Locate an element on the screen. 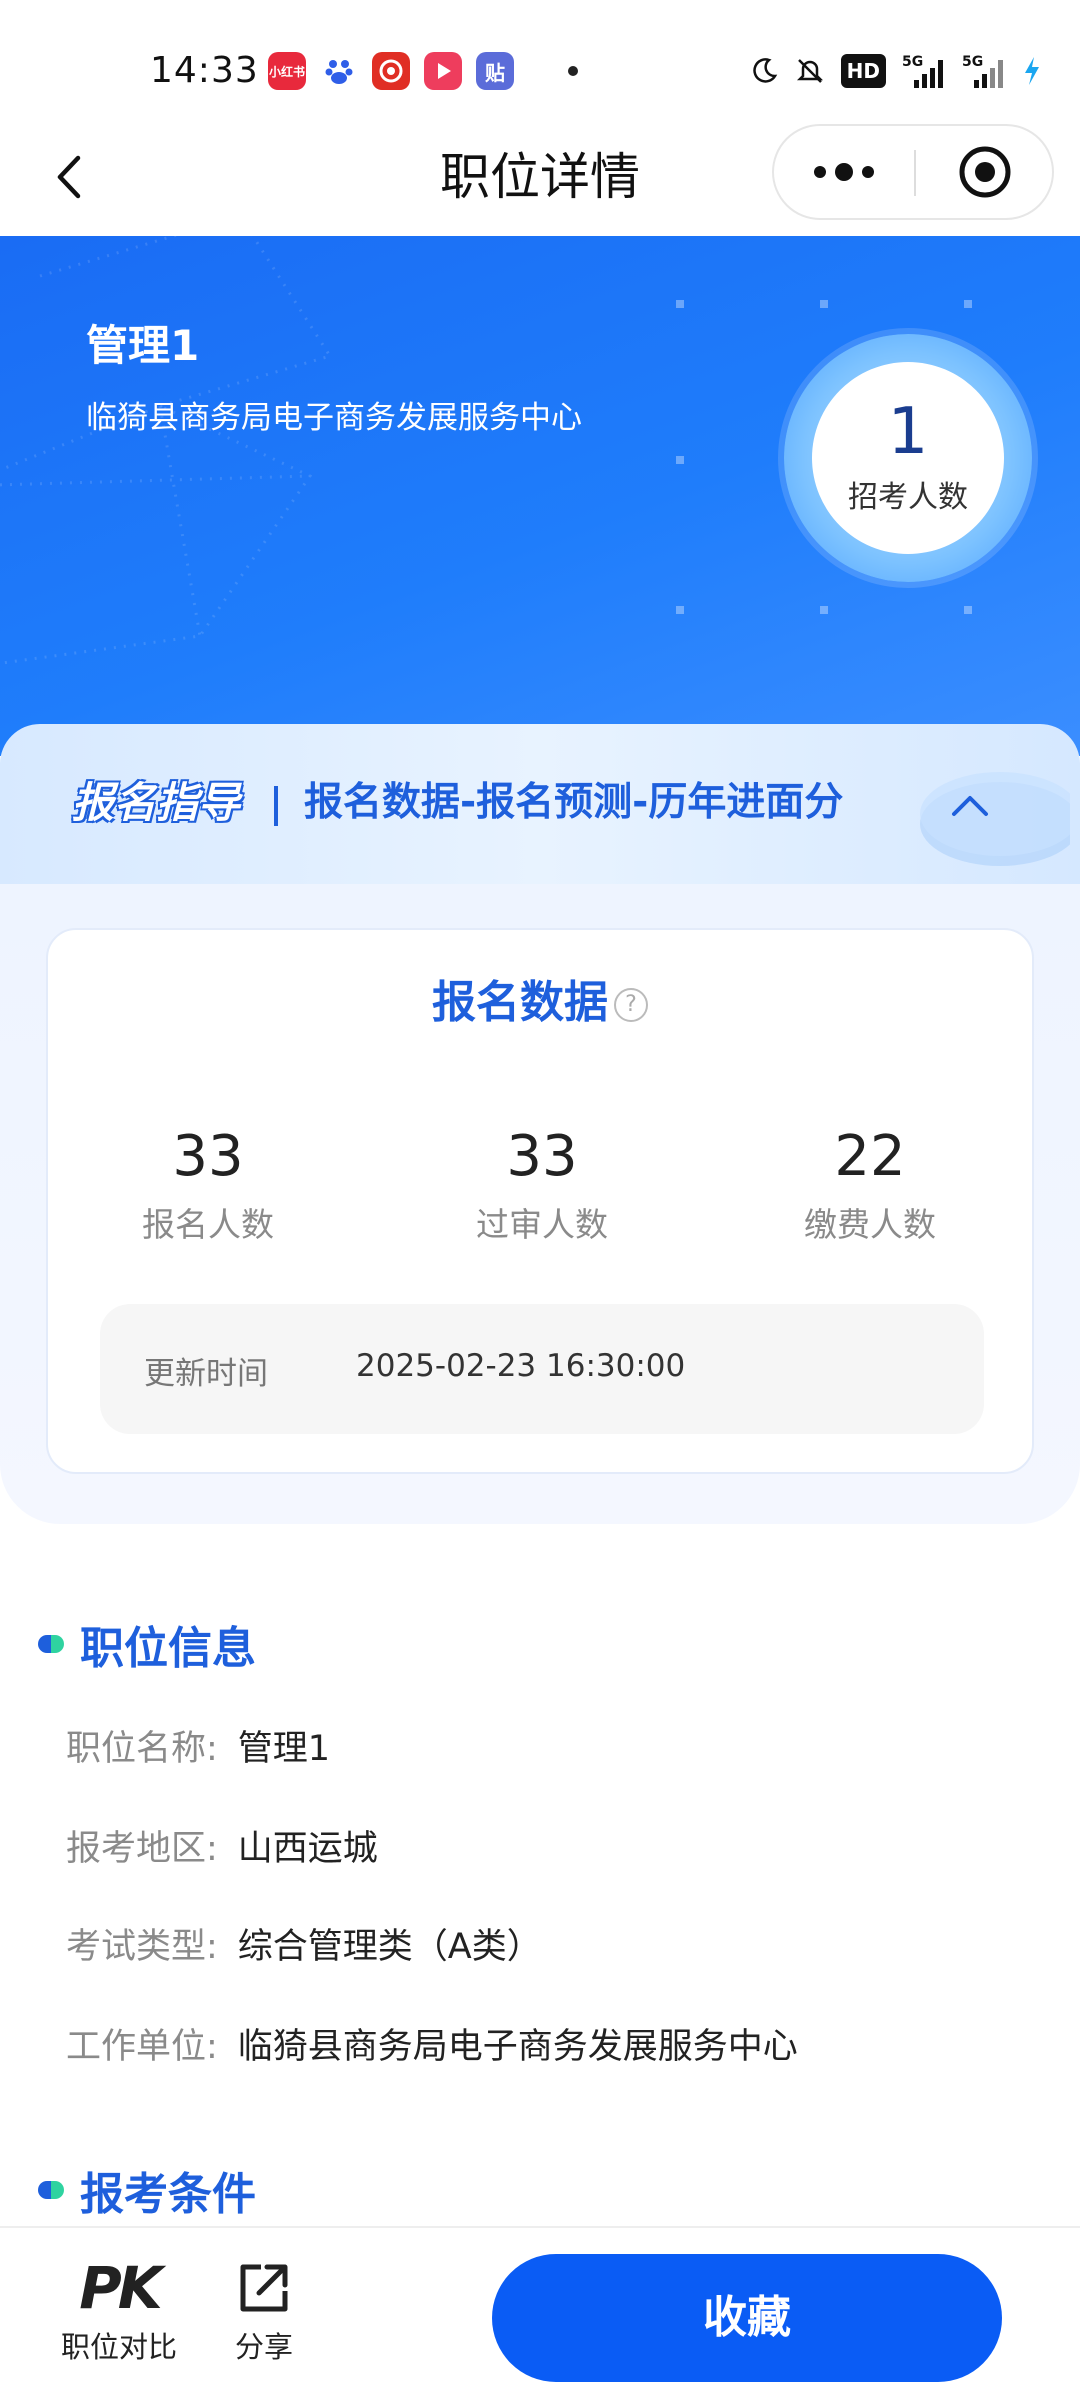 Image resolution: width=1080 pixels, height=2400 pixels. mute-icon is located at coordinates (810, 71).